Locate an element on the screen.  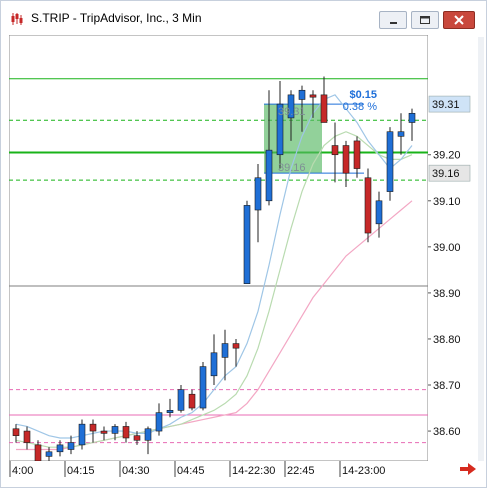
measure-high-label: 39.31 is located at coordinates (292, 112).